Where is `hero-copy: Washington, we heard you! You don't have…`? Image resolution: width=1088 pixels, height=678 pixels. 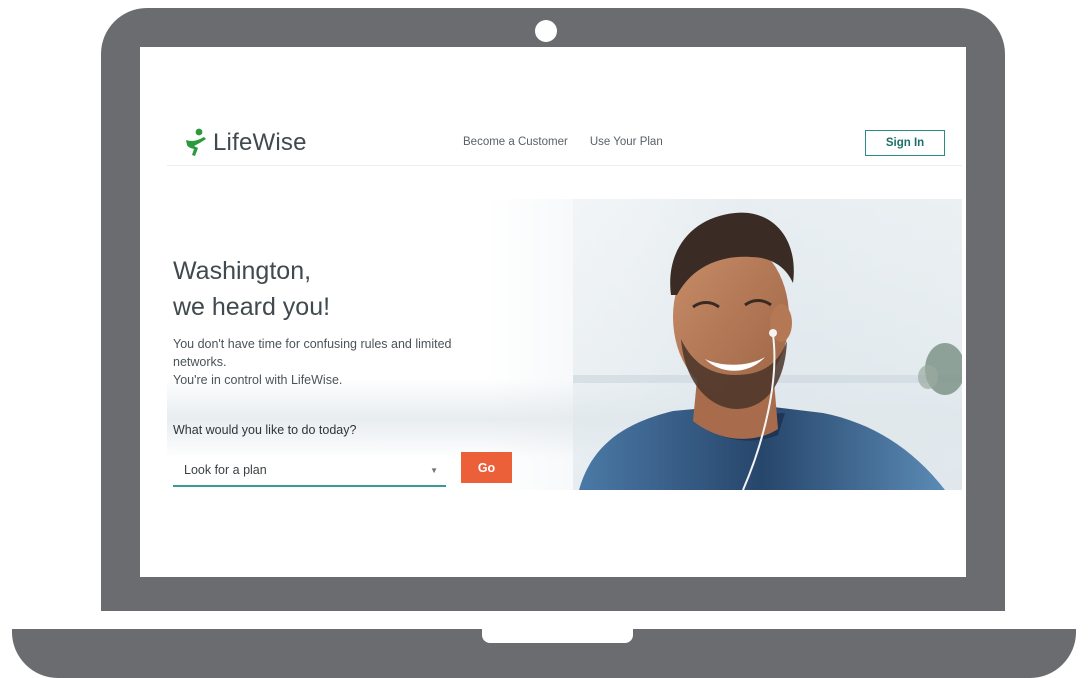
hero-copy: Washington, we heard you! You don't have… is located at coordinates (333, 345).